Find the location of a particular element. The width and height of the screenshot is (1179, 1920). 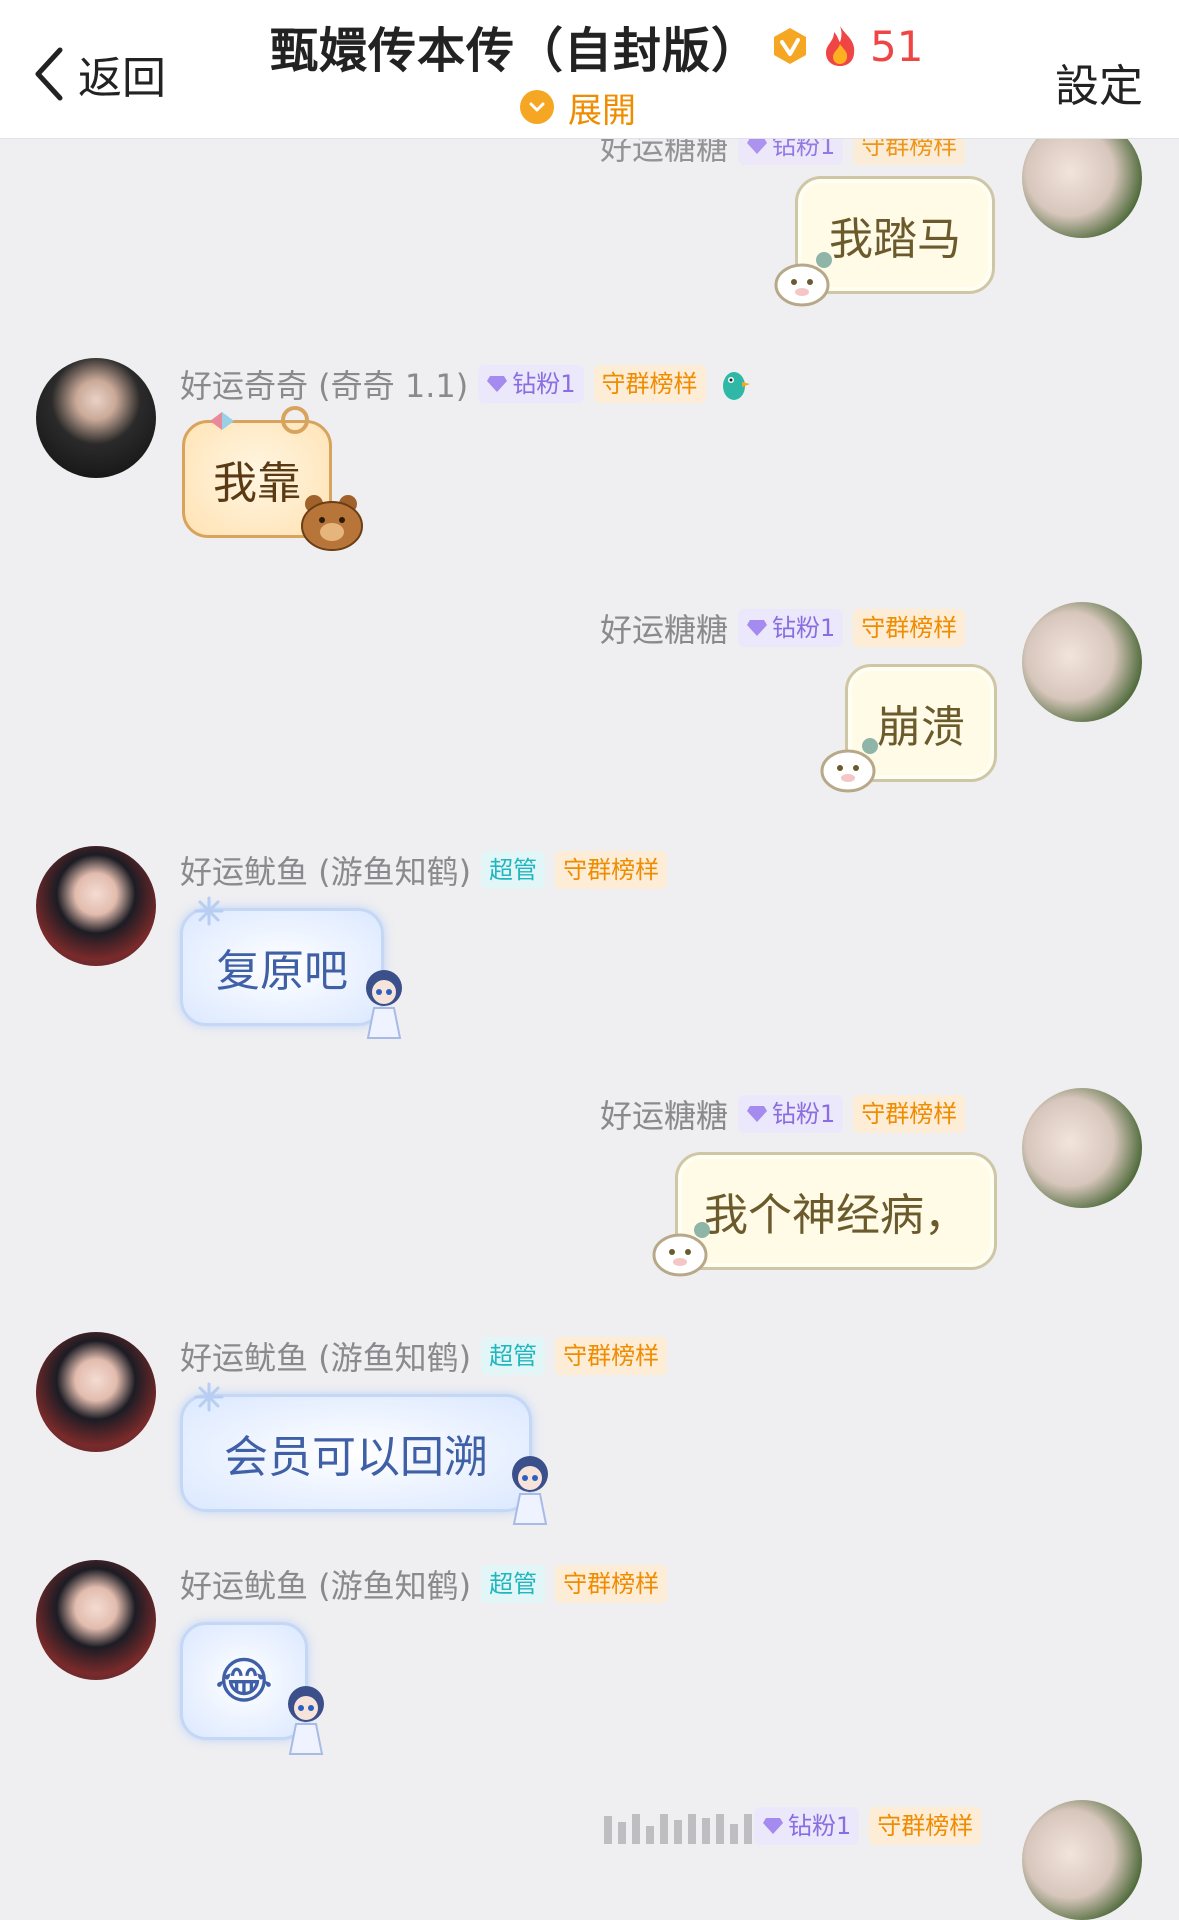

chat-header: 返回 甄嬛传本传（自封版） 51 展開 設定 is located at coordinates (589, 69).